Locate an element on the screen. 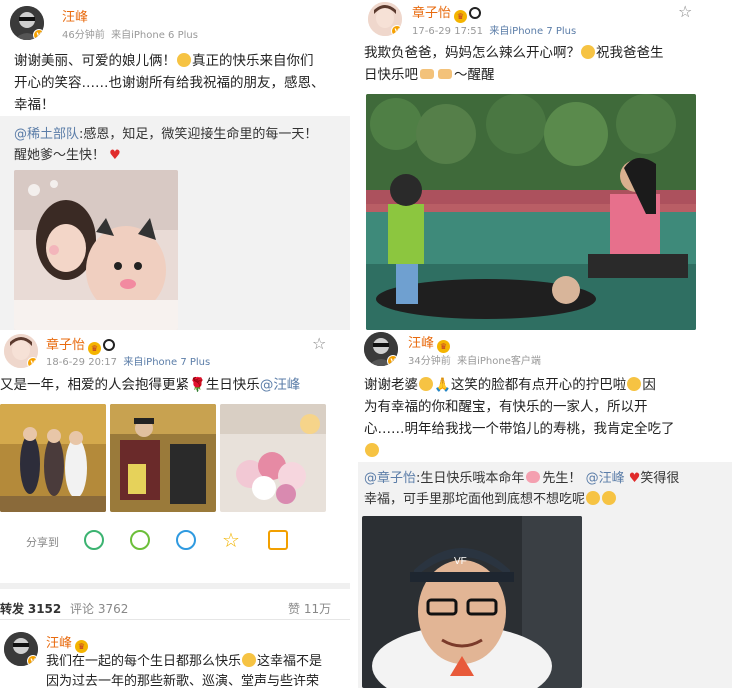  export-icon is located at coordinates (278, 540).